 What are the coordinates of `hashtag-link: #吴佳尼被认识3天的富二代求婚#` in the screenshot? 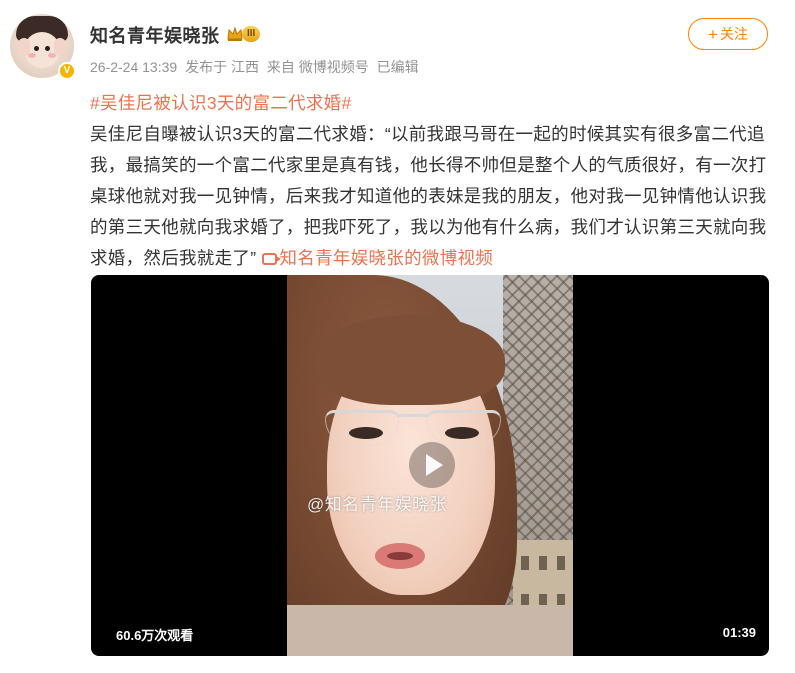 It's located at (430, 103).